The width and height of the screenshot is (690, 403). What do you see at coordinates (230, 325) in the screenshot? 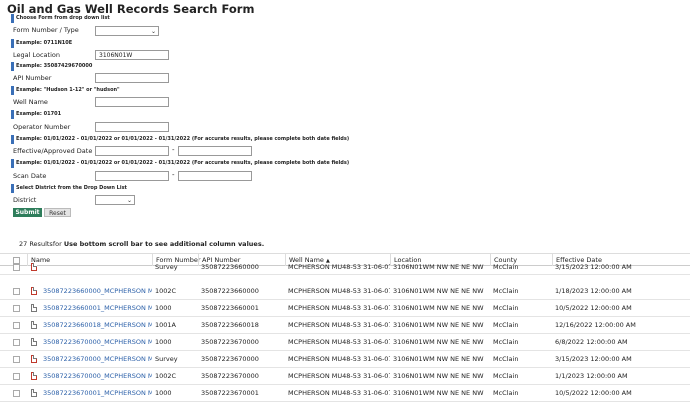
I see `cell-api-number: 35087223660018` at bounding box center [230, 325].